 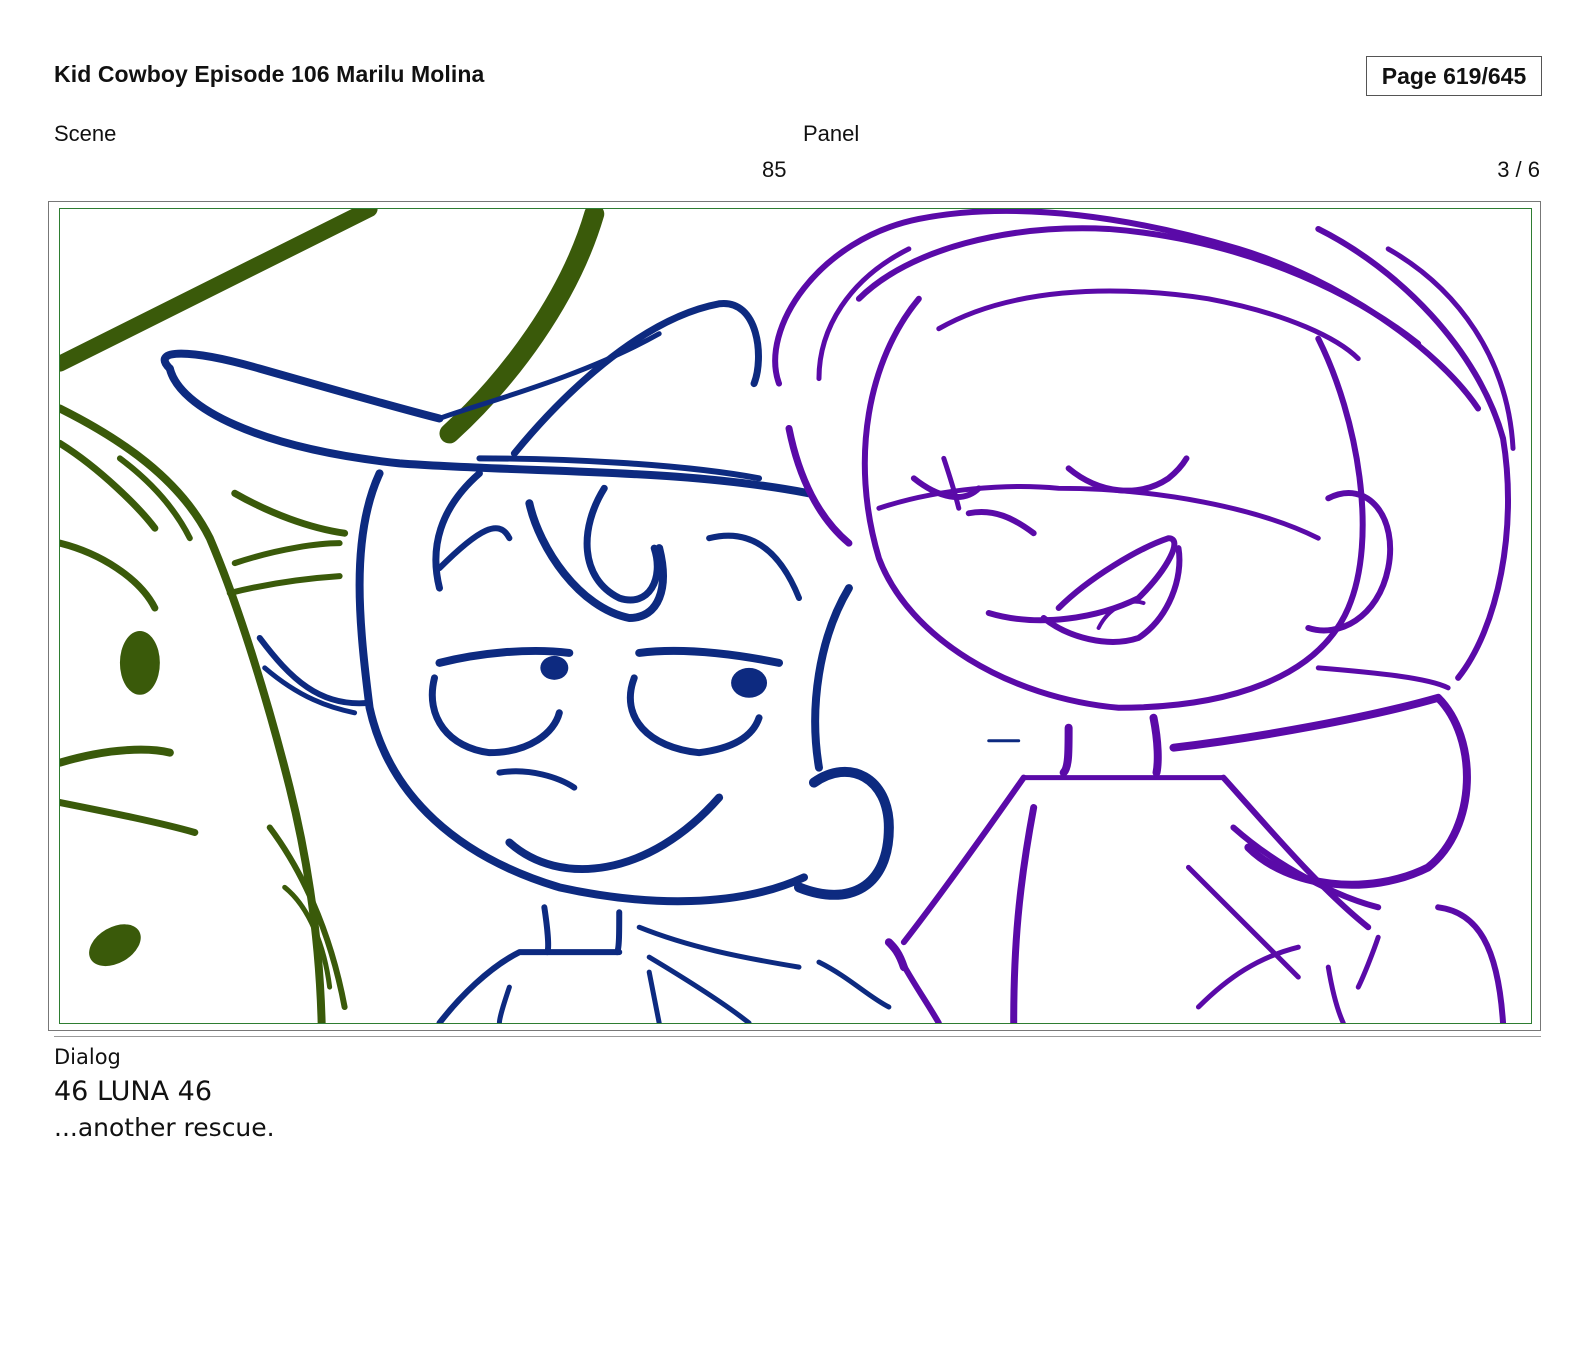 I want to click on scene-label: Scene, so click(x=85, y=133).